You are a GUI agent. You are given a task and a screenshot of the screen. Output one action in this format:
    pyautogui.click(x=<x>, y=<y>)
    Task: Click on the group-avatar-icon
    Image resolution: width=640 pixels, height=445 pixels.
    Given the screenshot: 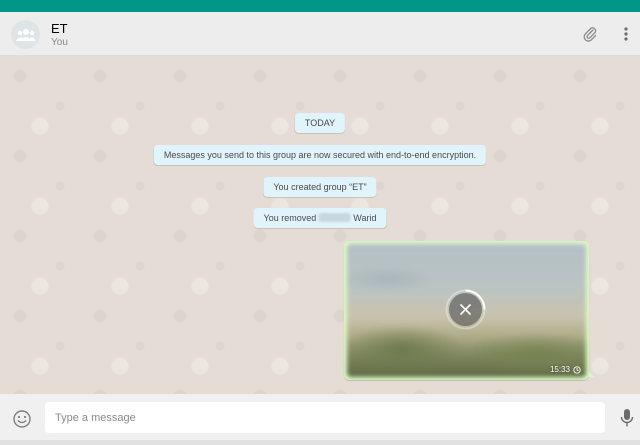 What is the action you would take?
    pyautogui.click(x=25, y=34)
    